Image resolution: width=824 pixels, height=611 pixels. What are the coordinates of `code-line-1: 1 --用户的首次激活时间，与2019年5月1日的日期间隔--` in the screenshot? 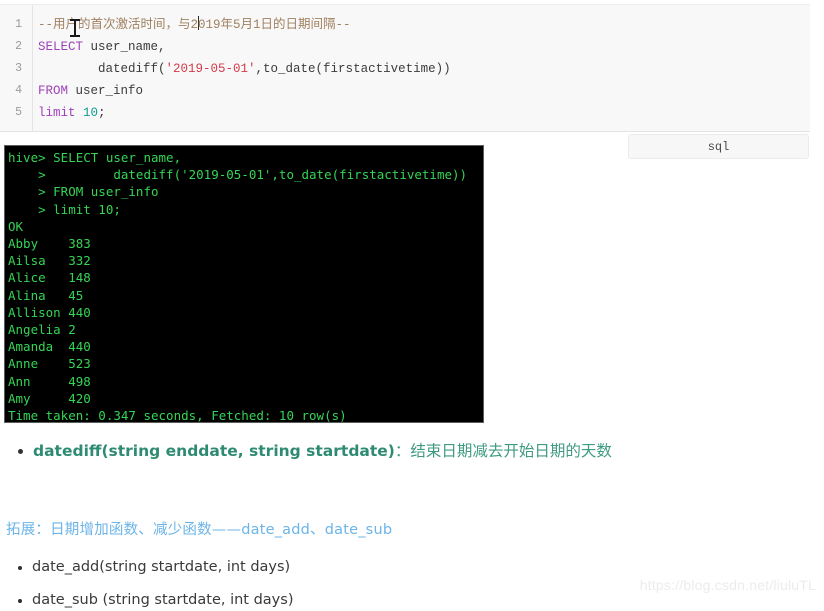 It's located at (405, 25).